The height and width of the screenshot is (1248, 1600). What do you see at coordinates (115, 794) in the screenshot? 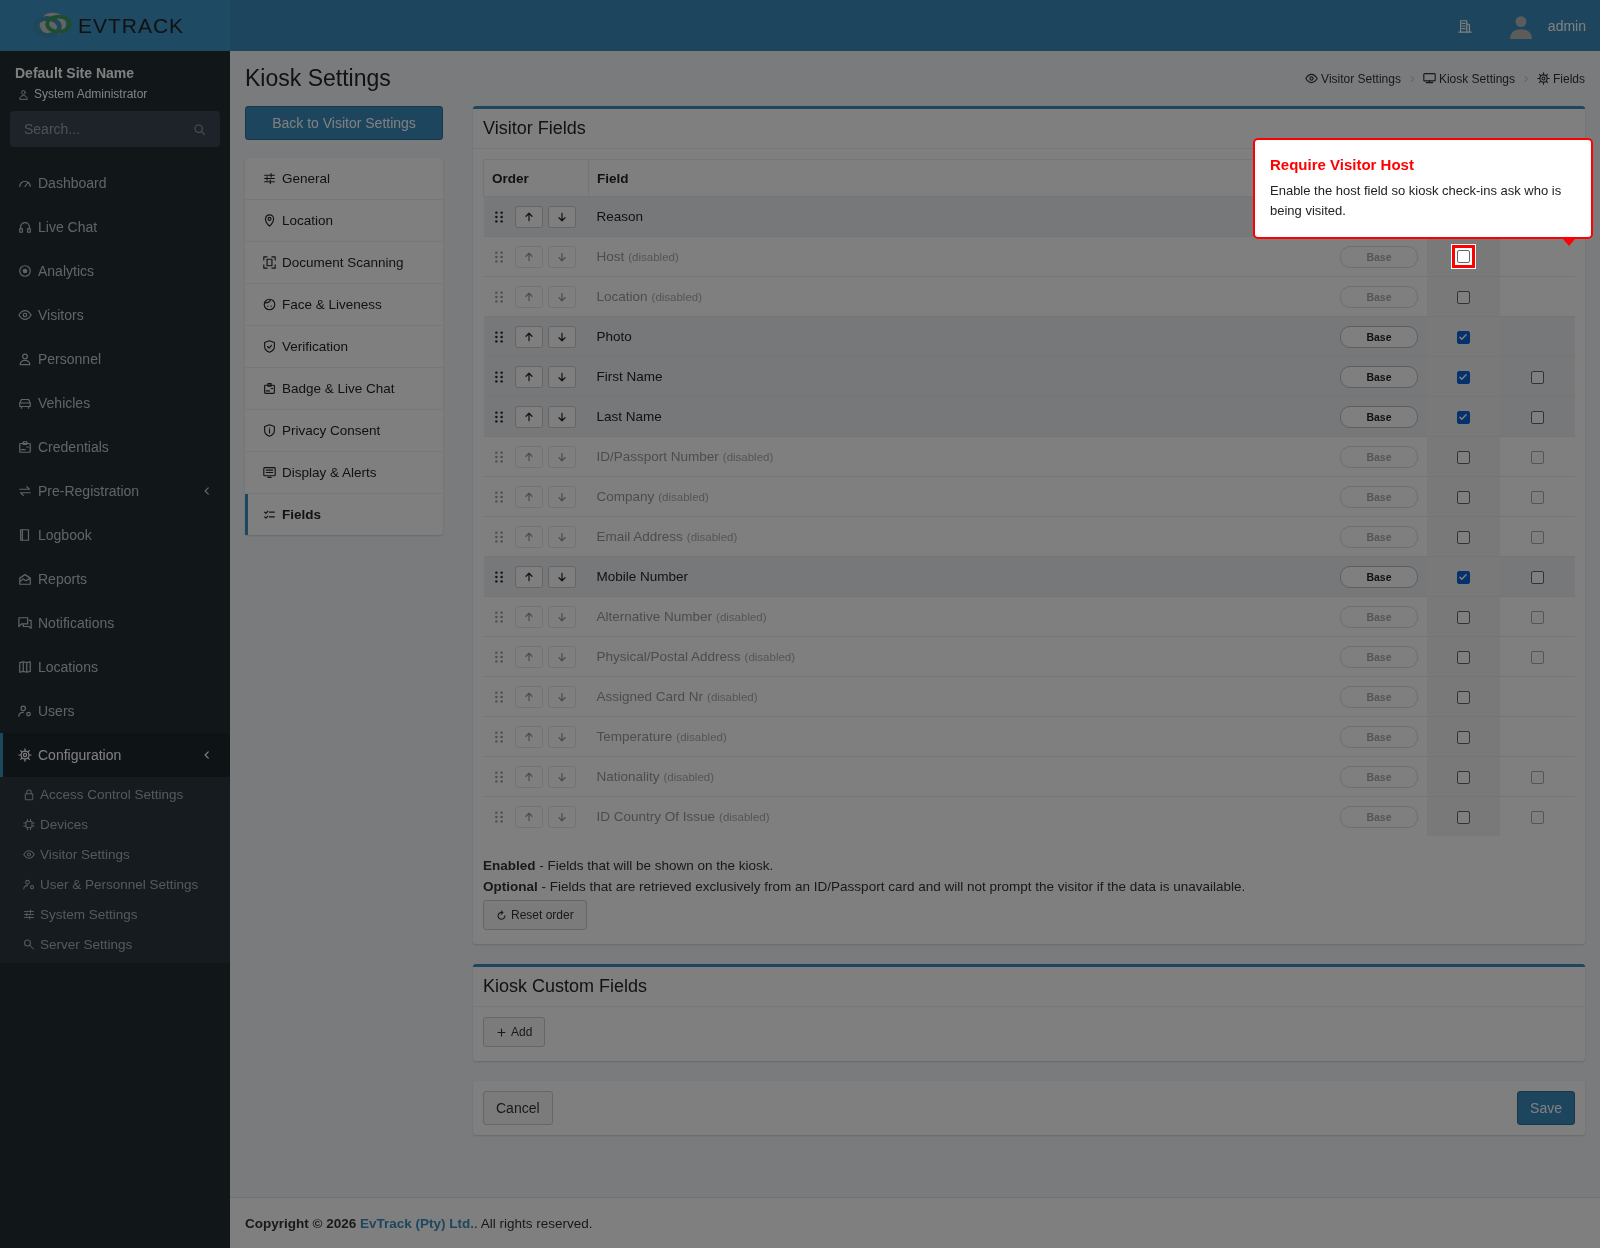
I see `nav-subitem: Access Control Settings` at bounding box center [115, 794].